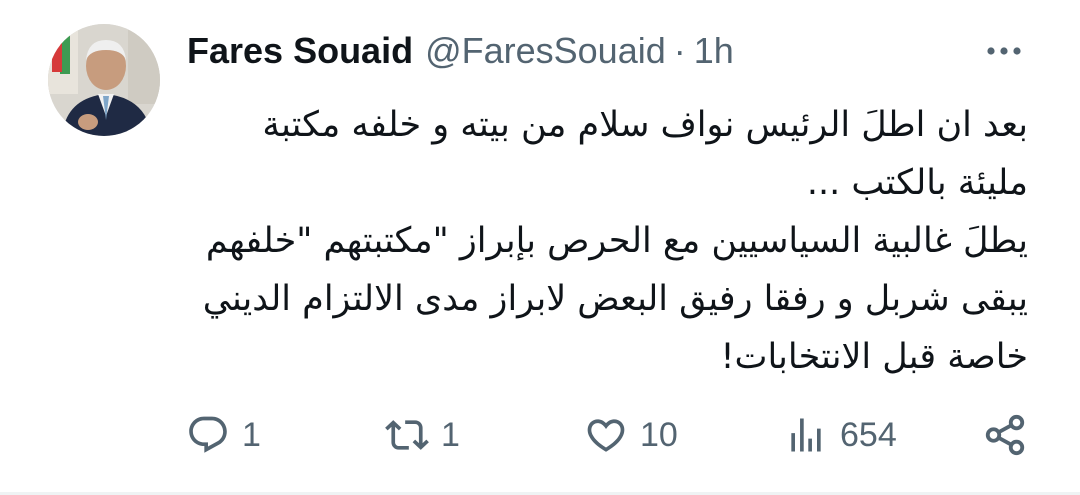  Describe the element at coordinates (631, 435) in the screenshot. I see `like-button: 10` at that location.